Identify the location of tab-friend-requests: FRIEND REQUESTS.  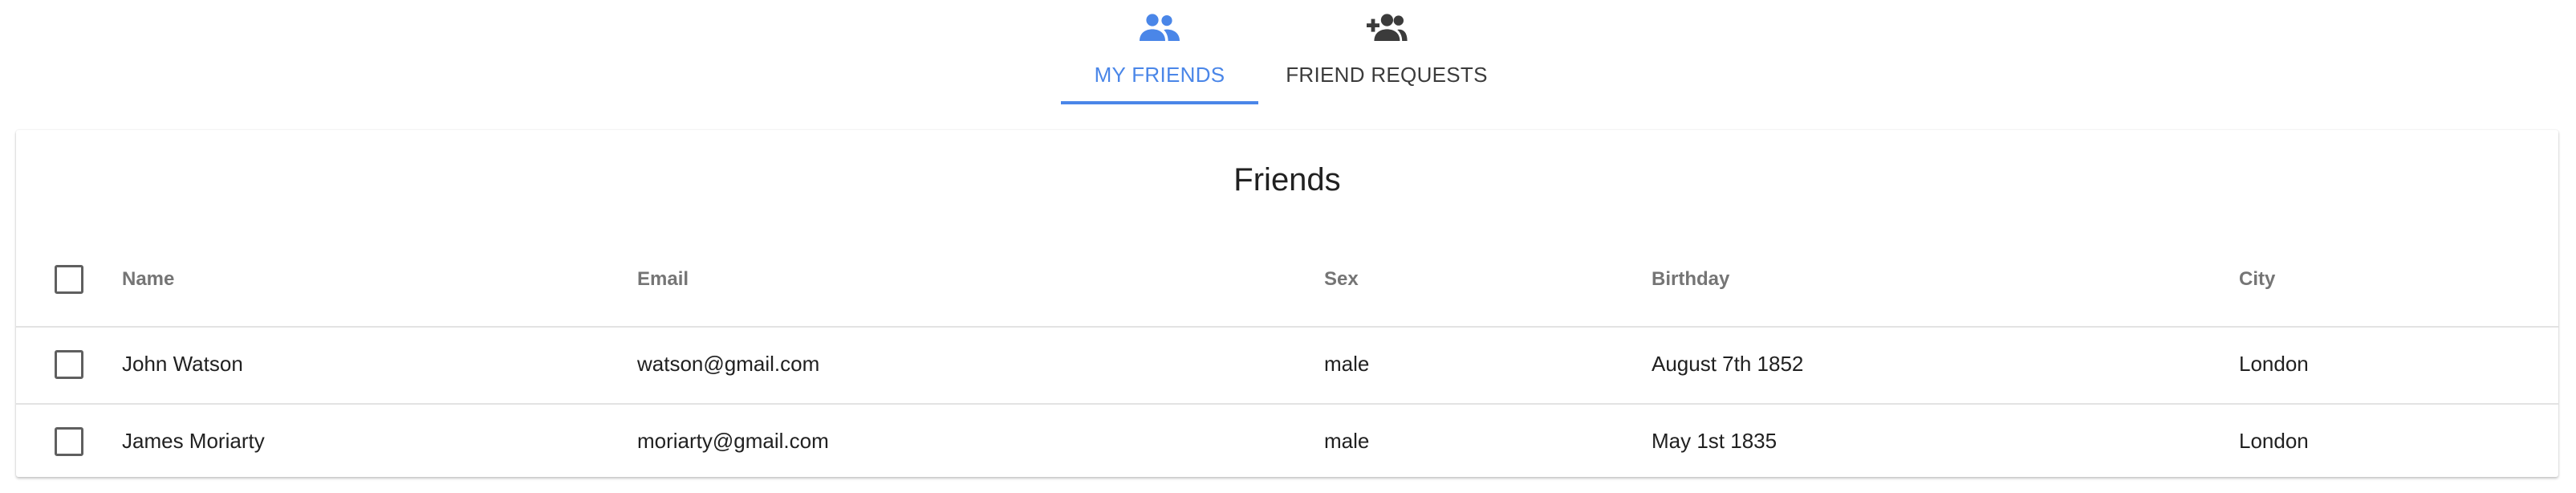
(1387, 52).